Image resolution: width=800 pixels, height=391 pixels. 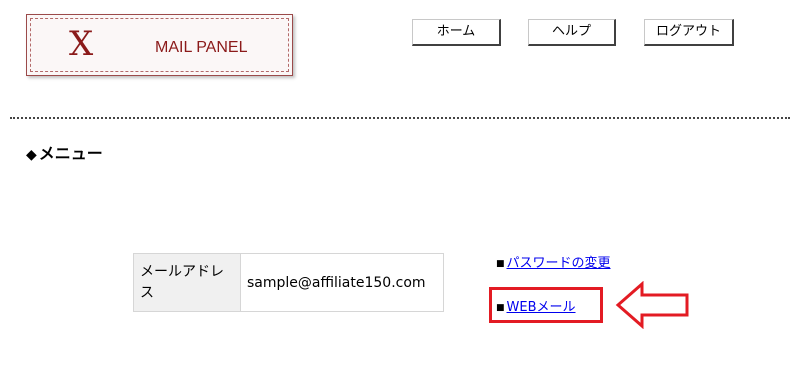 What do you see at coordinates (689, 32) in the screenshot?
I see `logout-button: ログアウト` at bounding box center [689, 32].